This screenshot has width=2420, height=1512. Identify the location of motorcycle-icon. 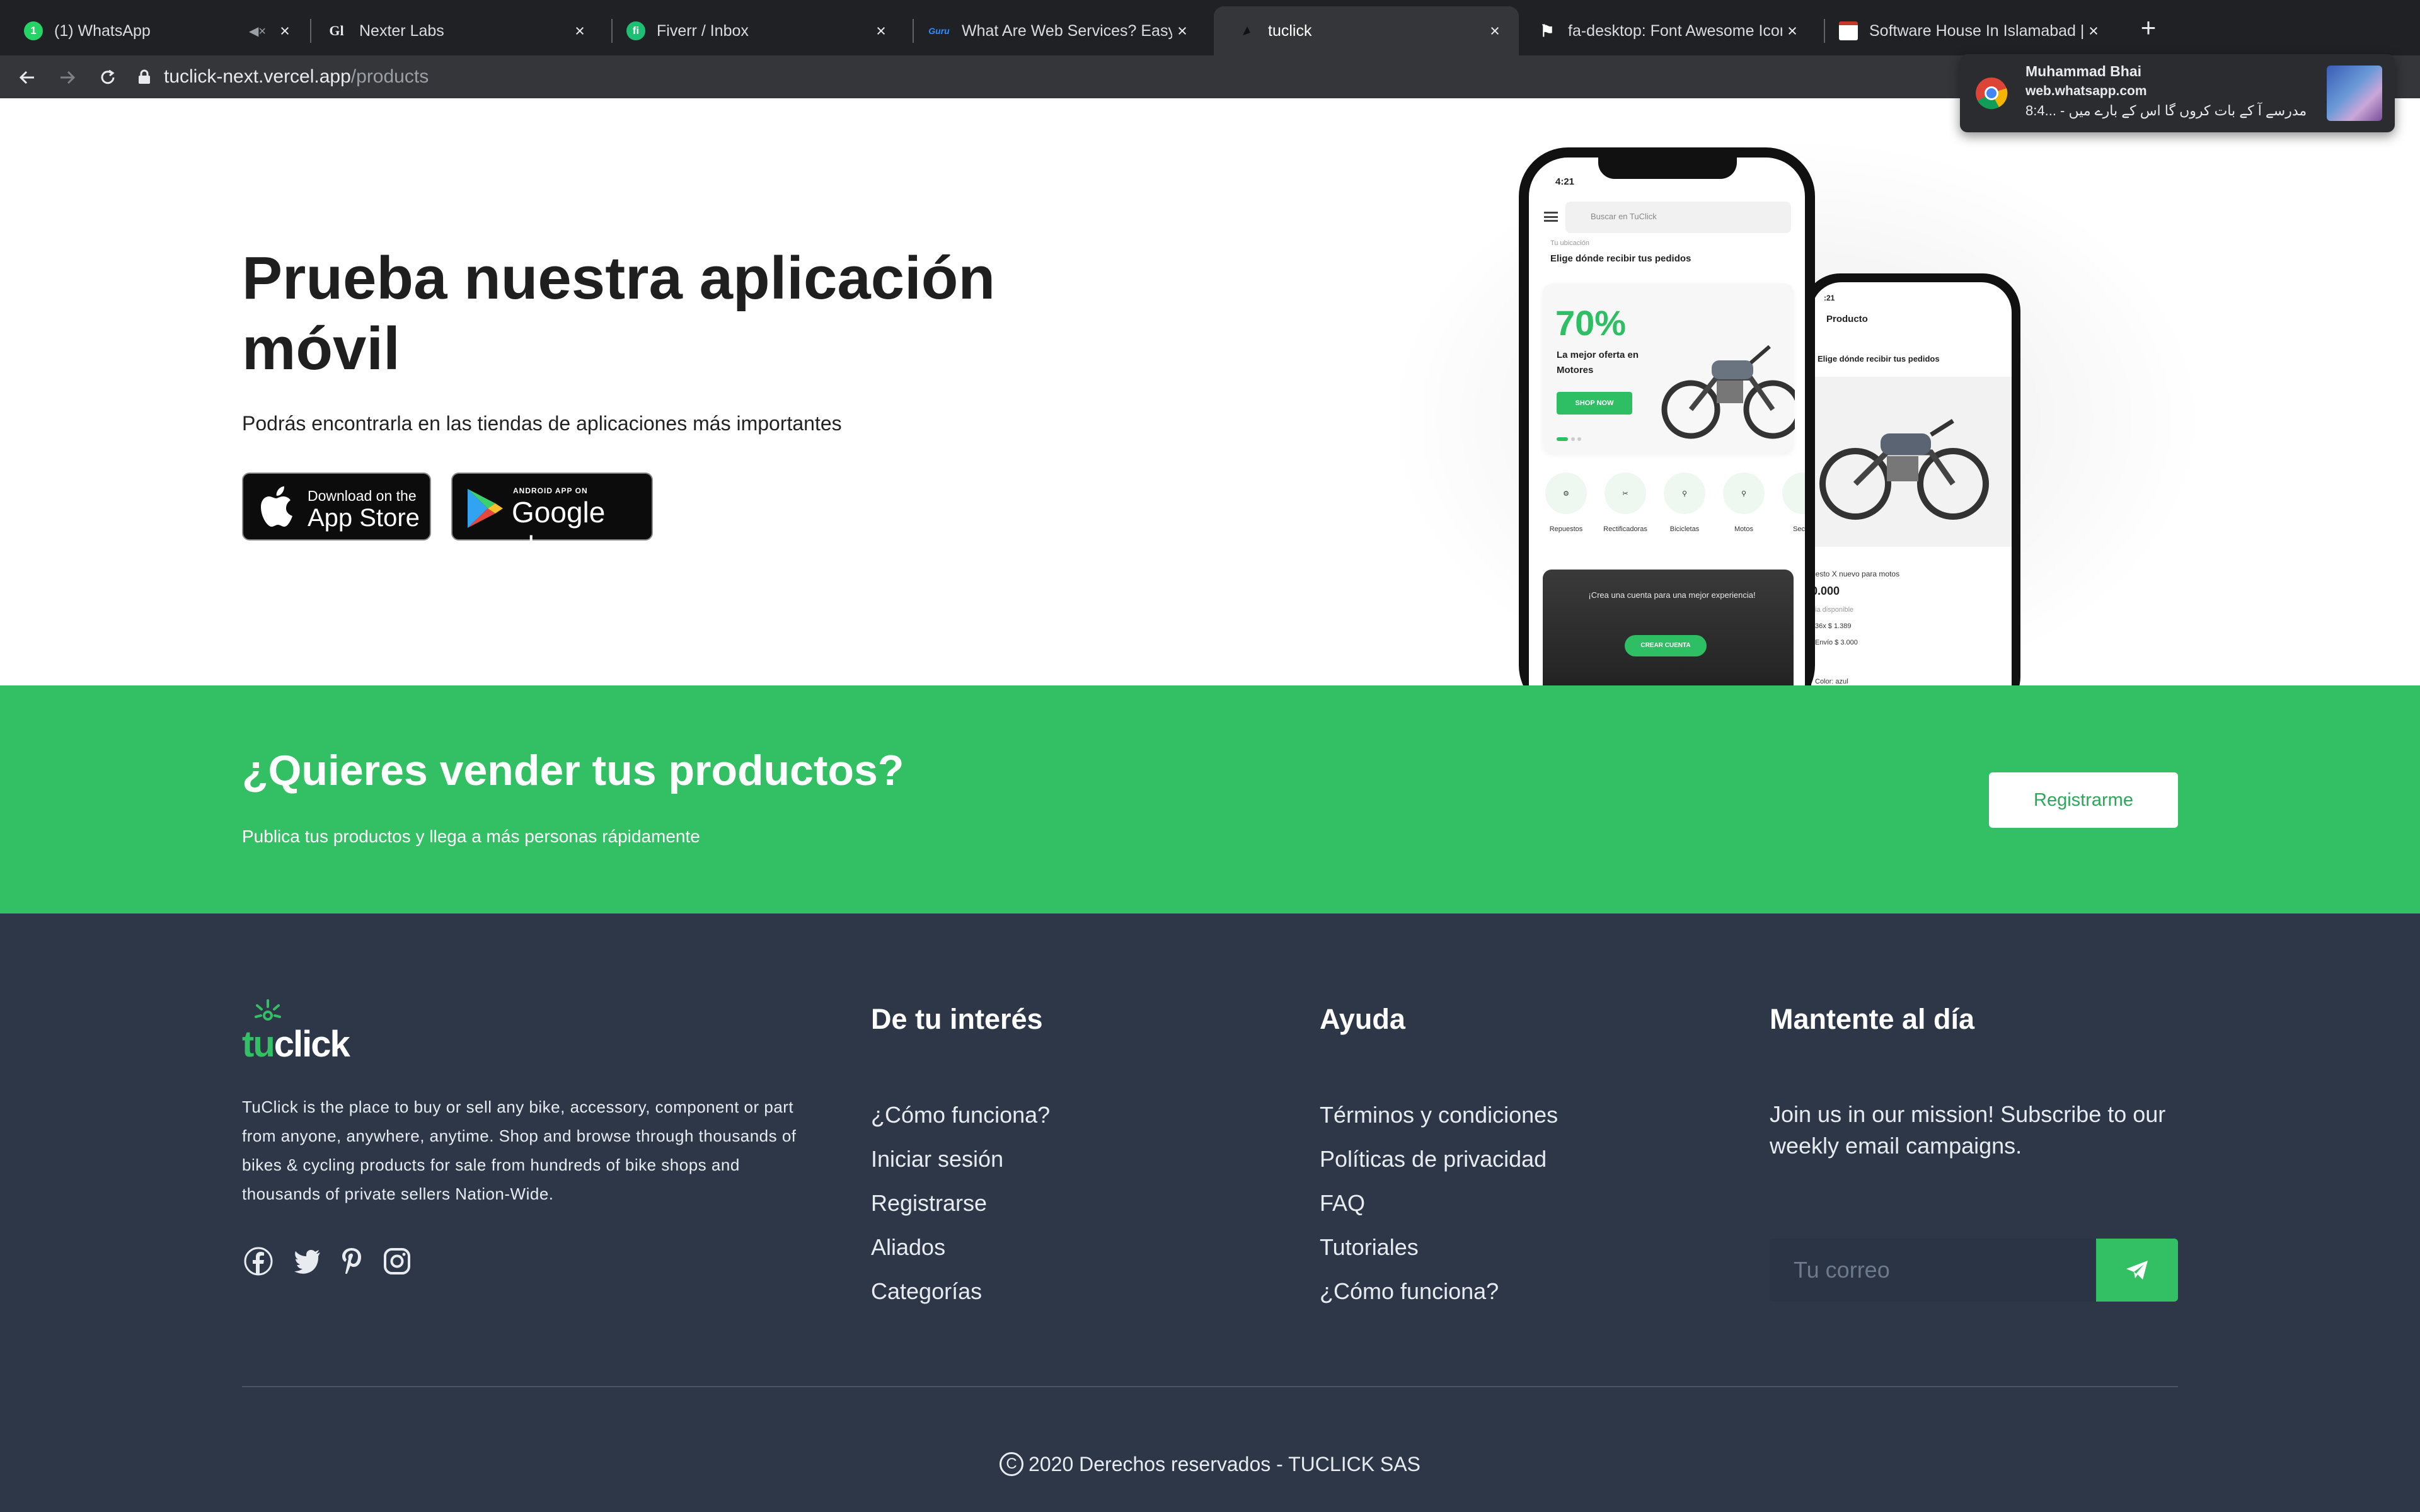
(1904, 469).